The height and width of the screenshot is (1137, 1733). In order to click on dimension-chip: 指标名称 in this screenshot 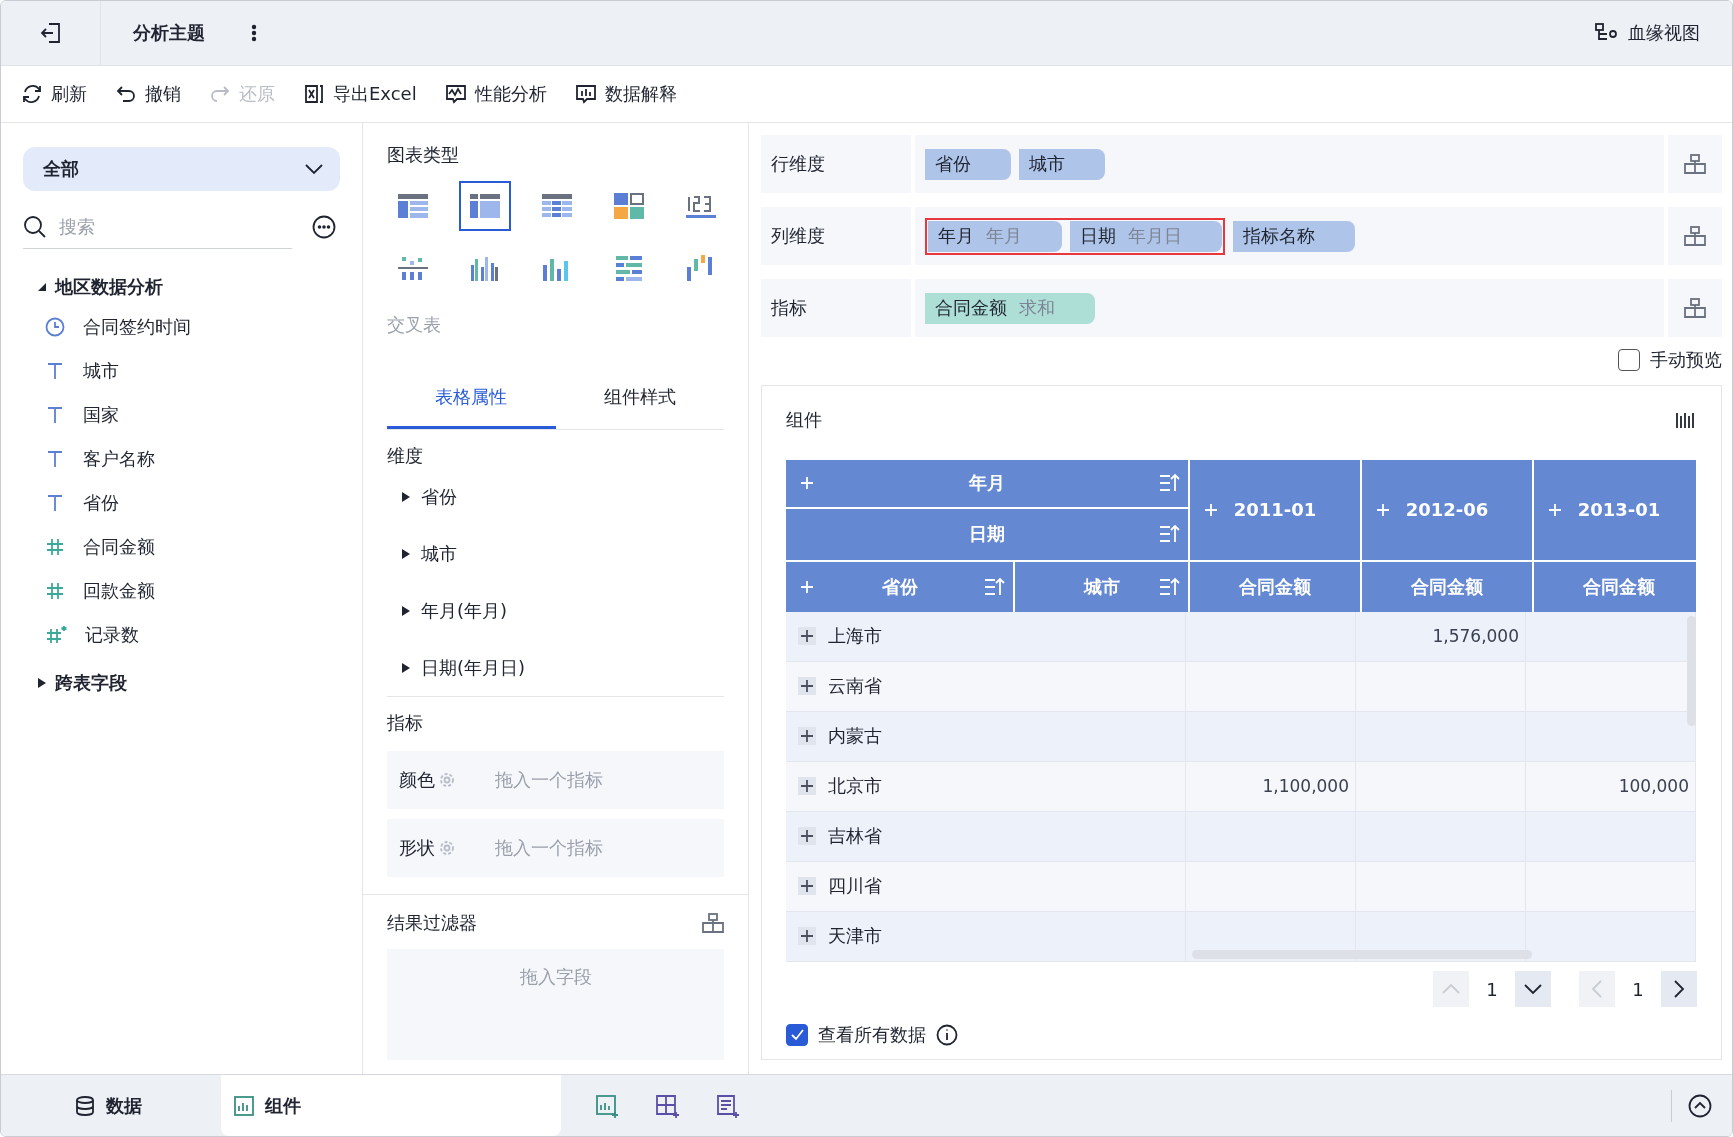, I will do `click(1294, 236)`.